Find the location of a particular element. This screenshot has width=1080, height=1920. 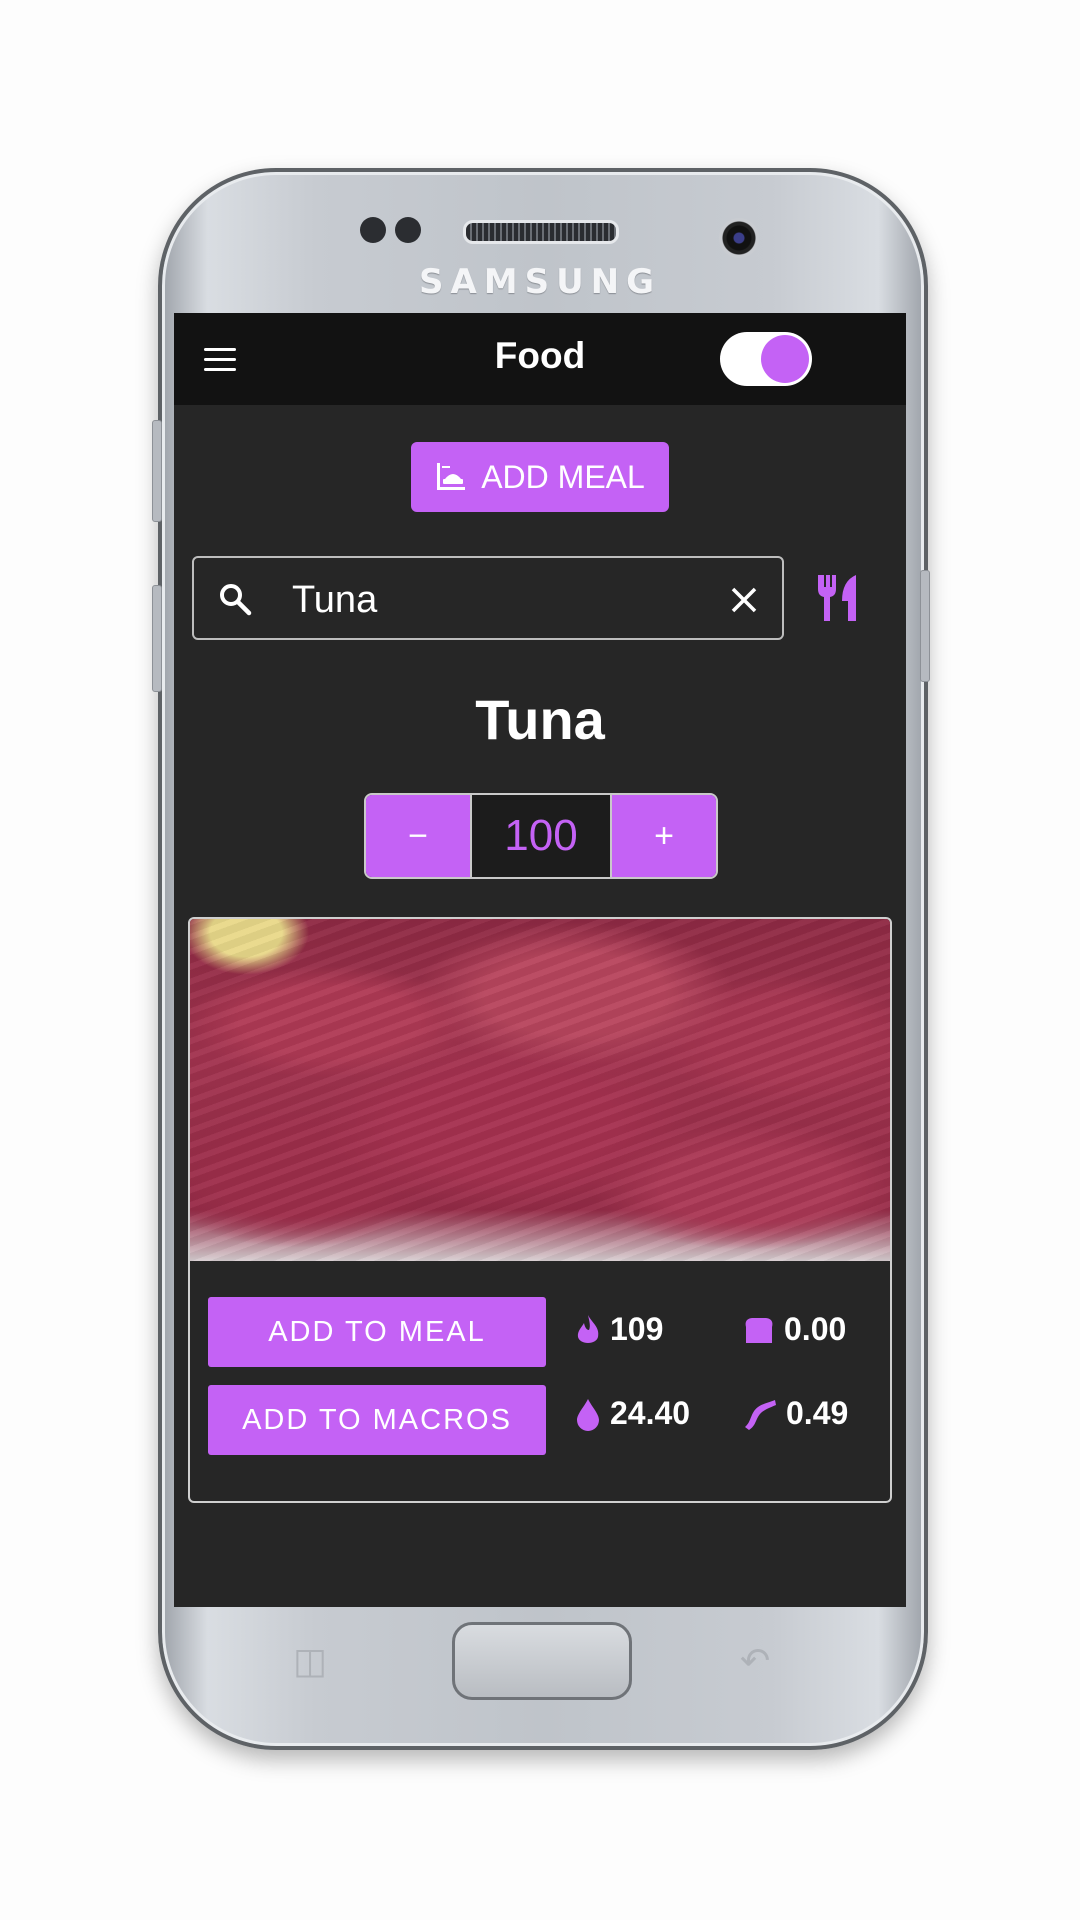

hamburger-menu-icon is located at coordinates (220, 360).